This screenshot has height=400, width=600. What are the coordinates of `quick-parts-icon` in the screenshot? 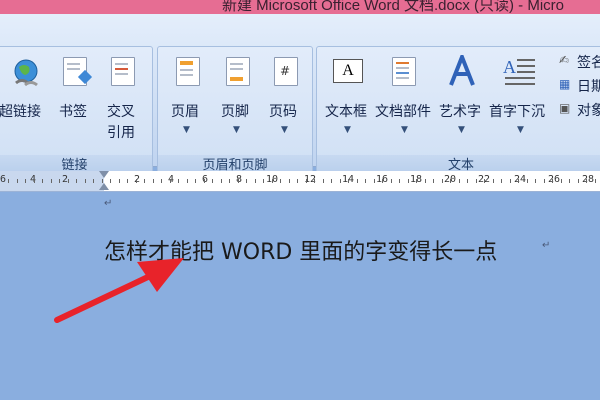 It's located at (404, 71).